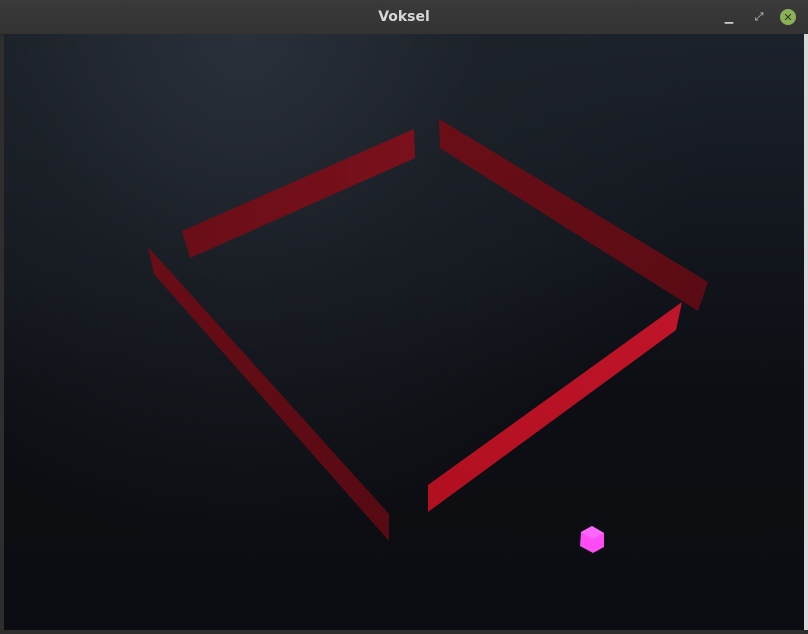 This screenshot has height=634, width=808. I want to click on wall-back-right, so click(573, 215).